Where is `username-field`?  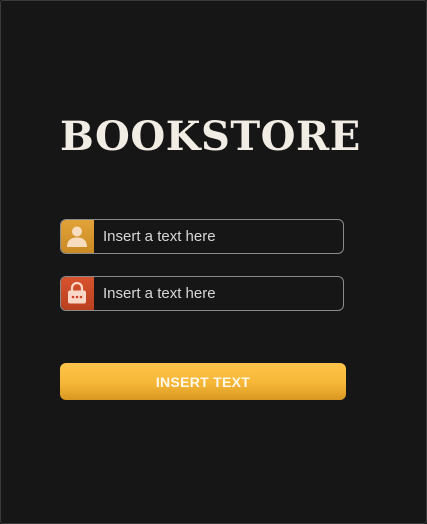 username-field is located at coordinates (202, 236).